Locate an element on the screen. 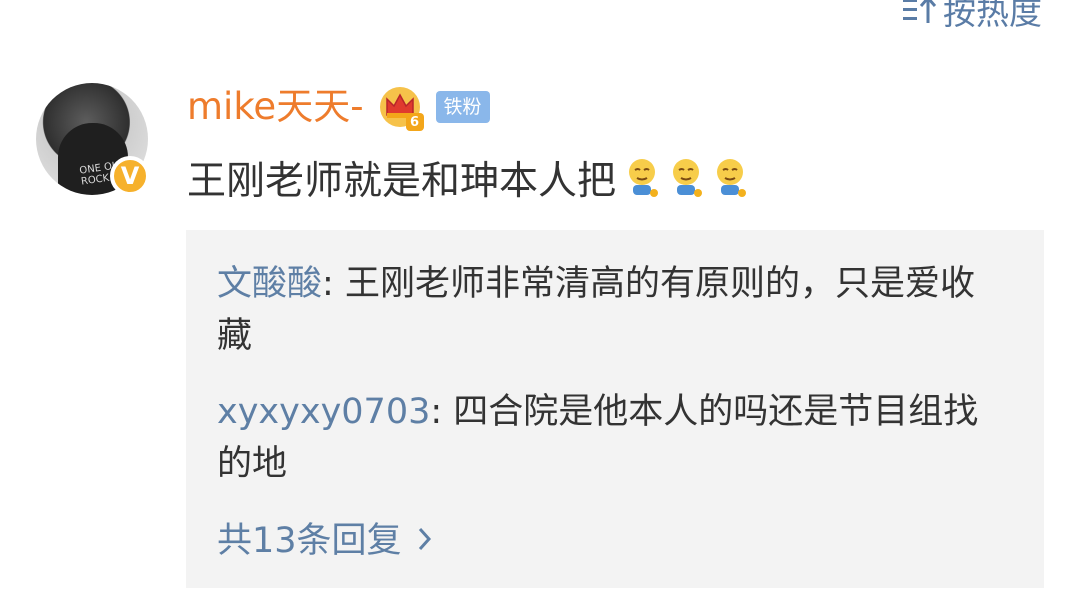 The width and height of the screenshot is (1080, 608). chevron-right-icon is located at coordinates (425, 538).